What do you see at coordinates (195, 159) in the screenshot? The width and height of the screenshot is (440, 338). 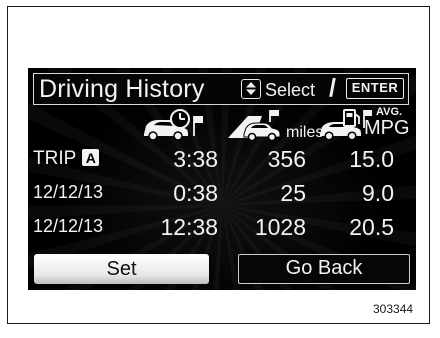 I see `time-value: 3:38` at bounding box center [195, 159].